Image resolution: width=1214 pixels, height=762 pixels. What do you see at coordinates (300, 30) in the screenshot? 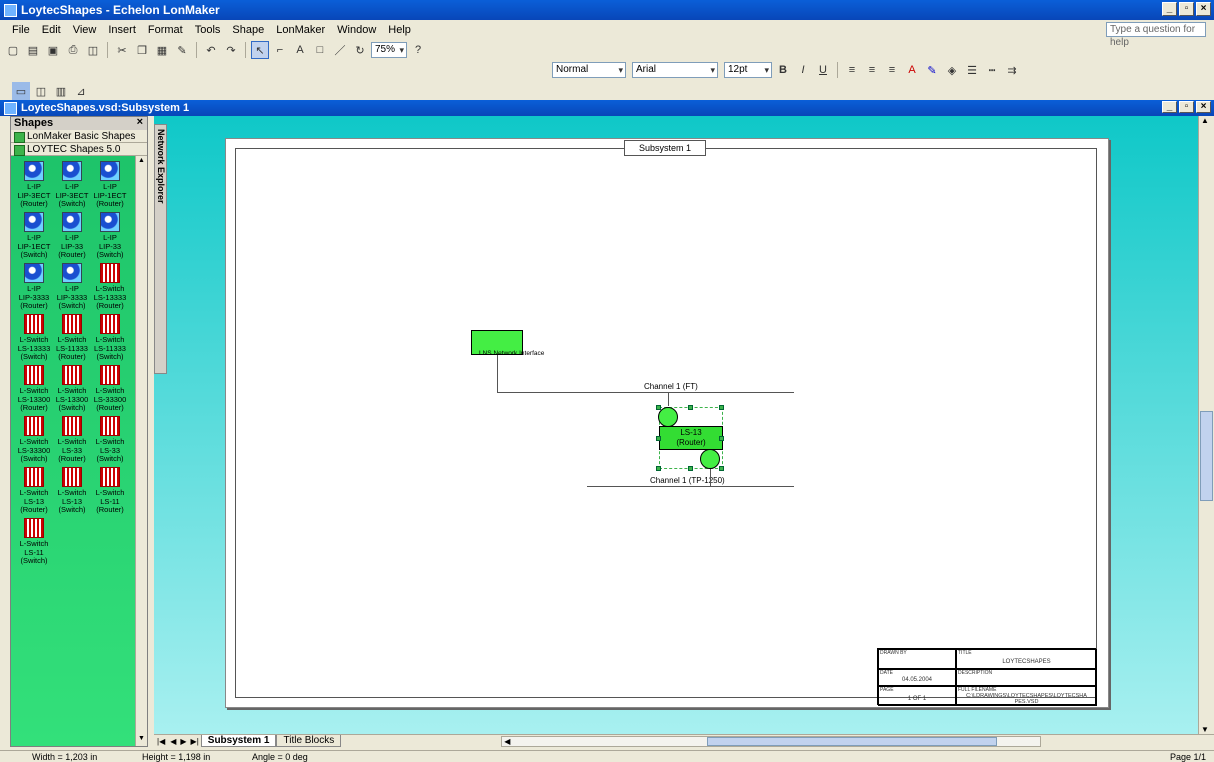
I see `menu-lonmaker: LonMaker` at bounding box center [300, 30].